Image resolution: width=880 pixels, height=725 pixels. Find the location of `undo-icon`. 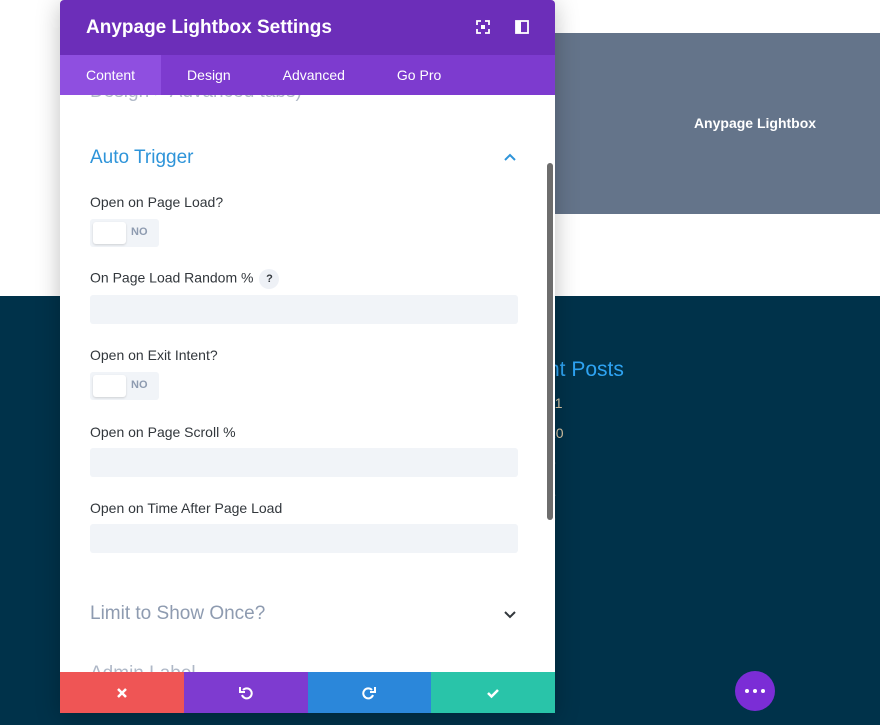

undo-icon is located at coordinates (245, 692).